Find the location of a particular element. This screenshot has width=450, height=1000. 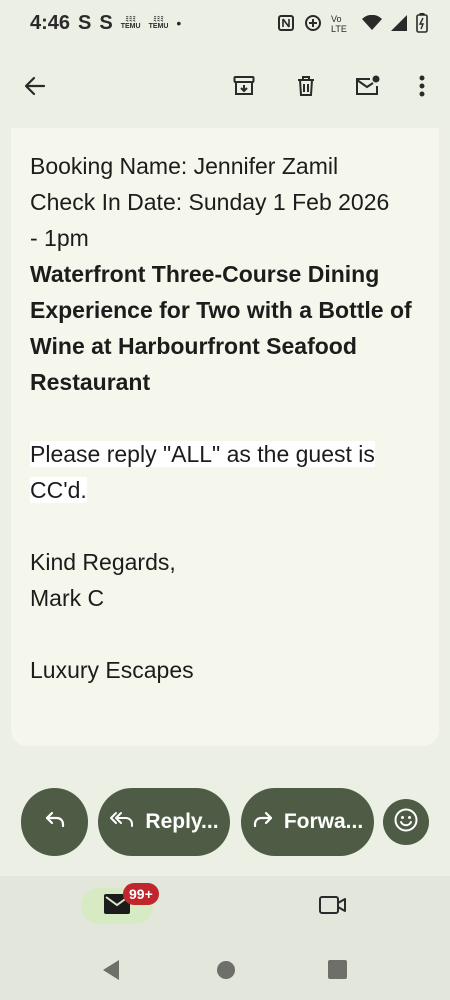

archive-icon is located at coordinates (244, 86).